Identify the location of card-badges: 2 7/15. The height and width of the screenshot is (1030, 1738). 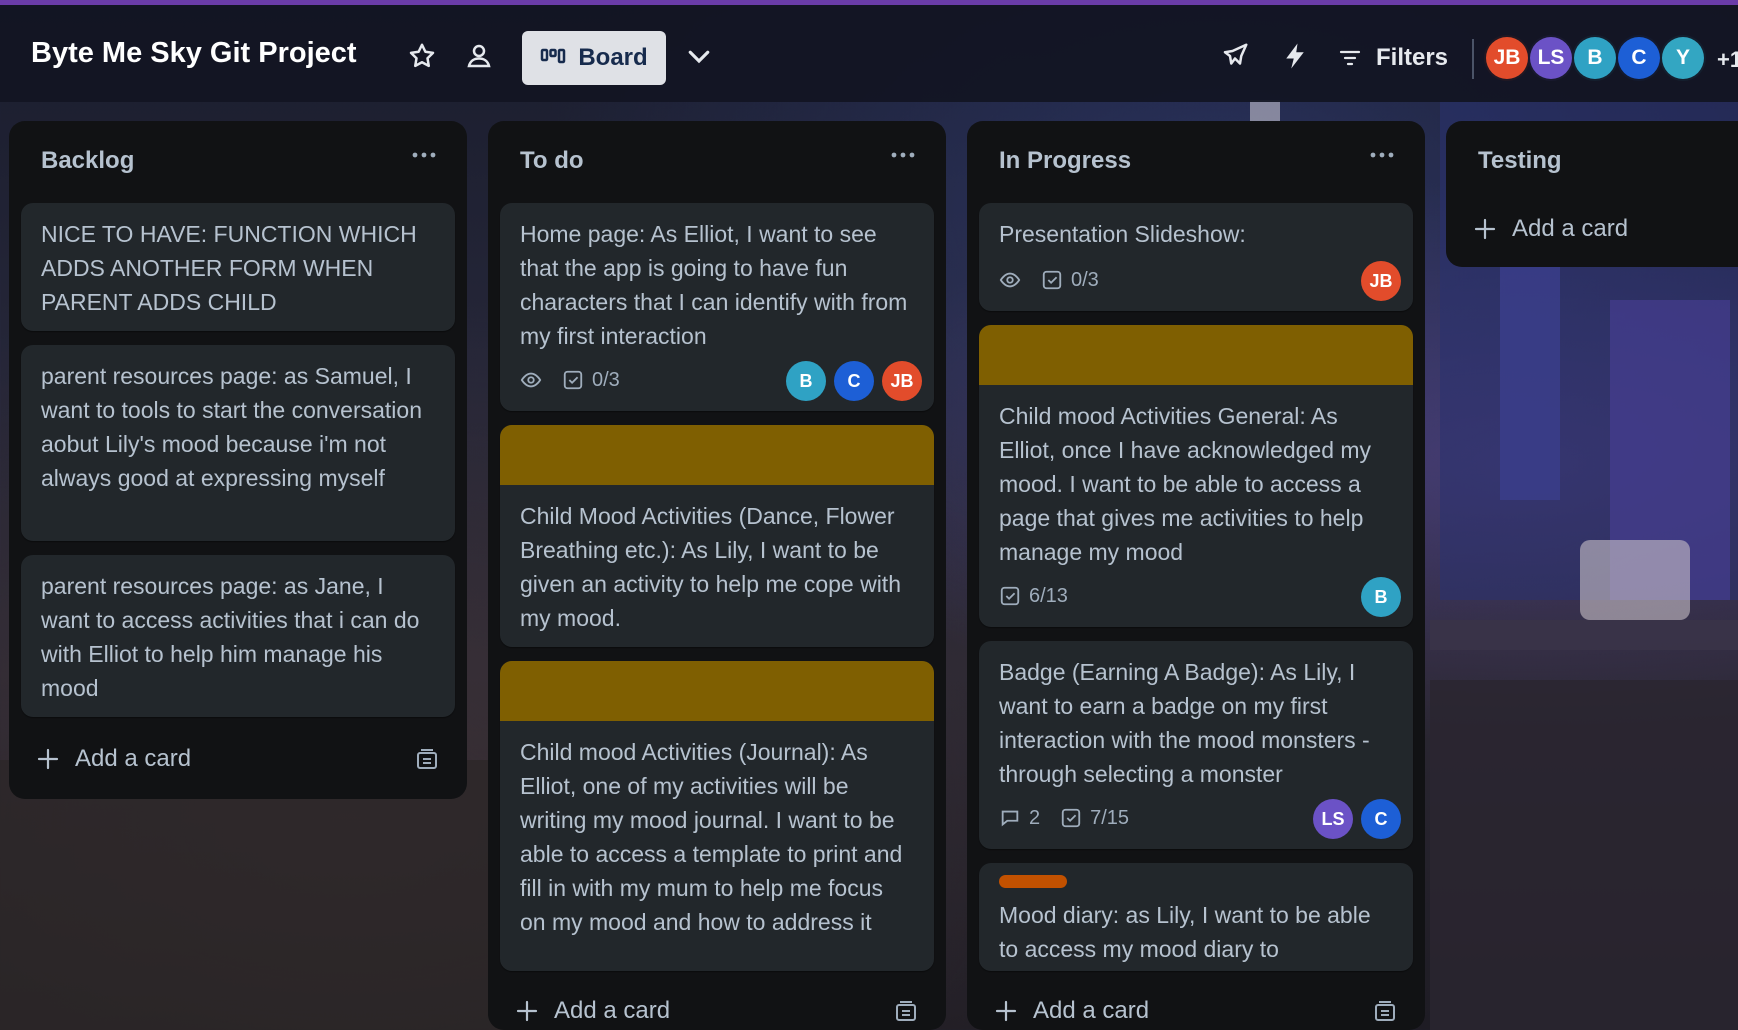
(1064, 818).